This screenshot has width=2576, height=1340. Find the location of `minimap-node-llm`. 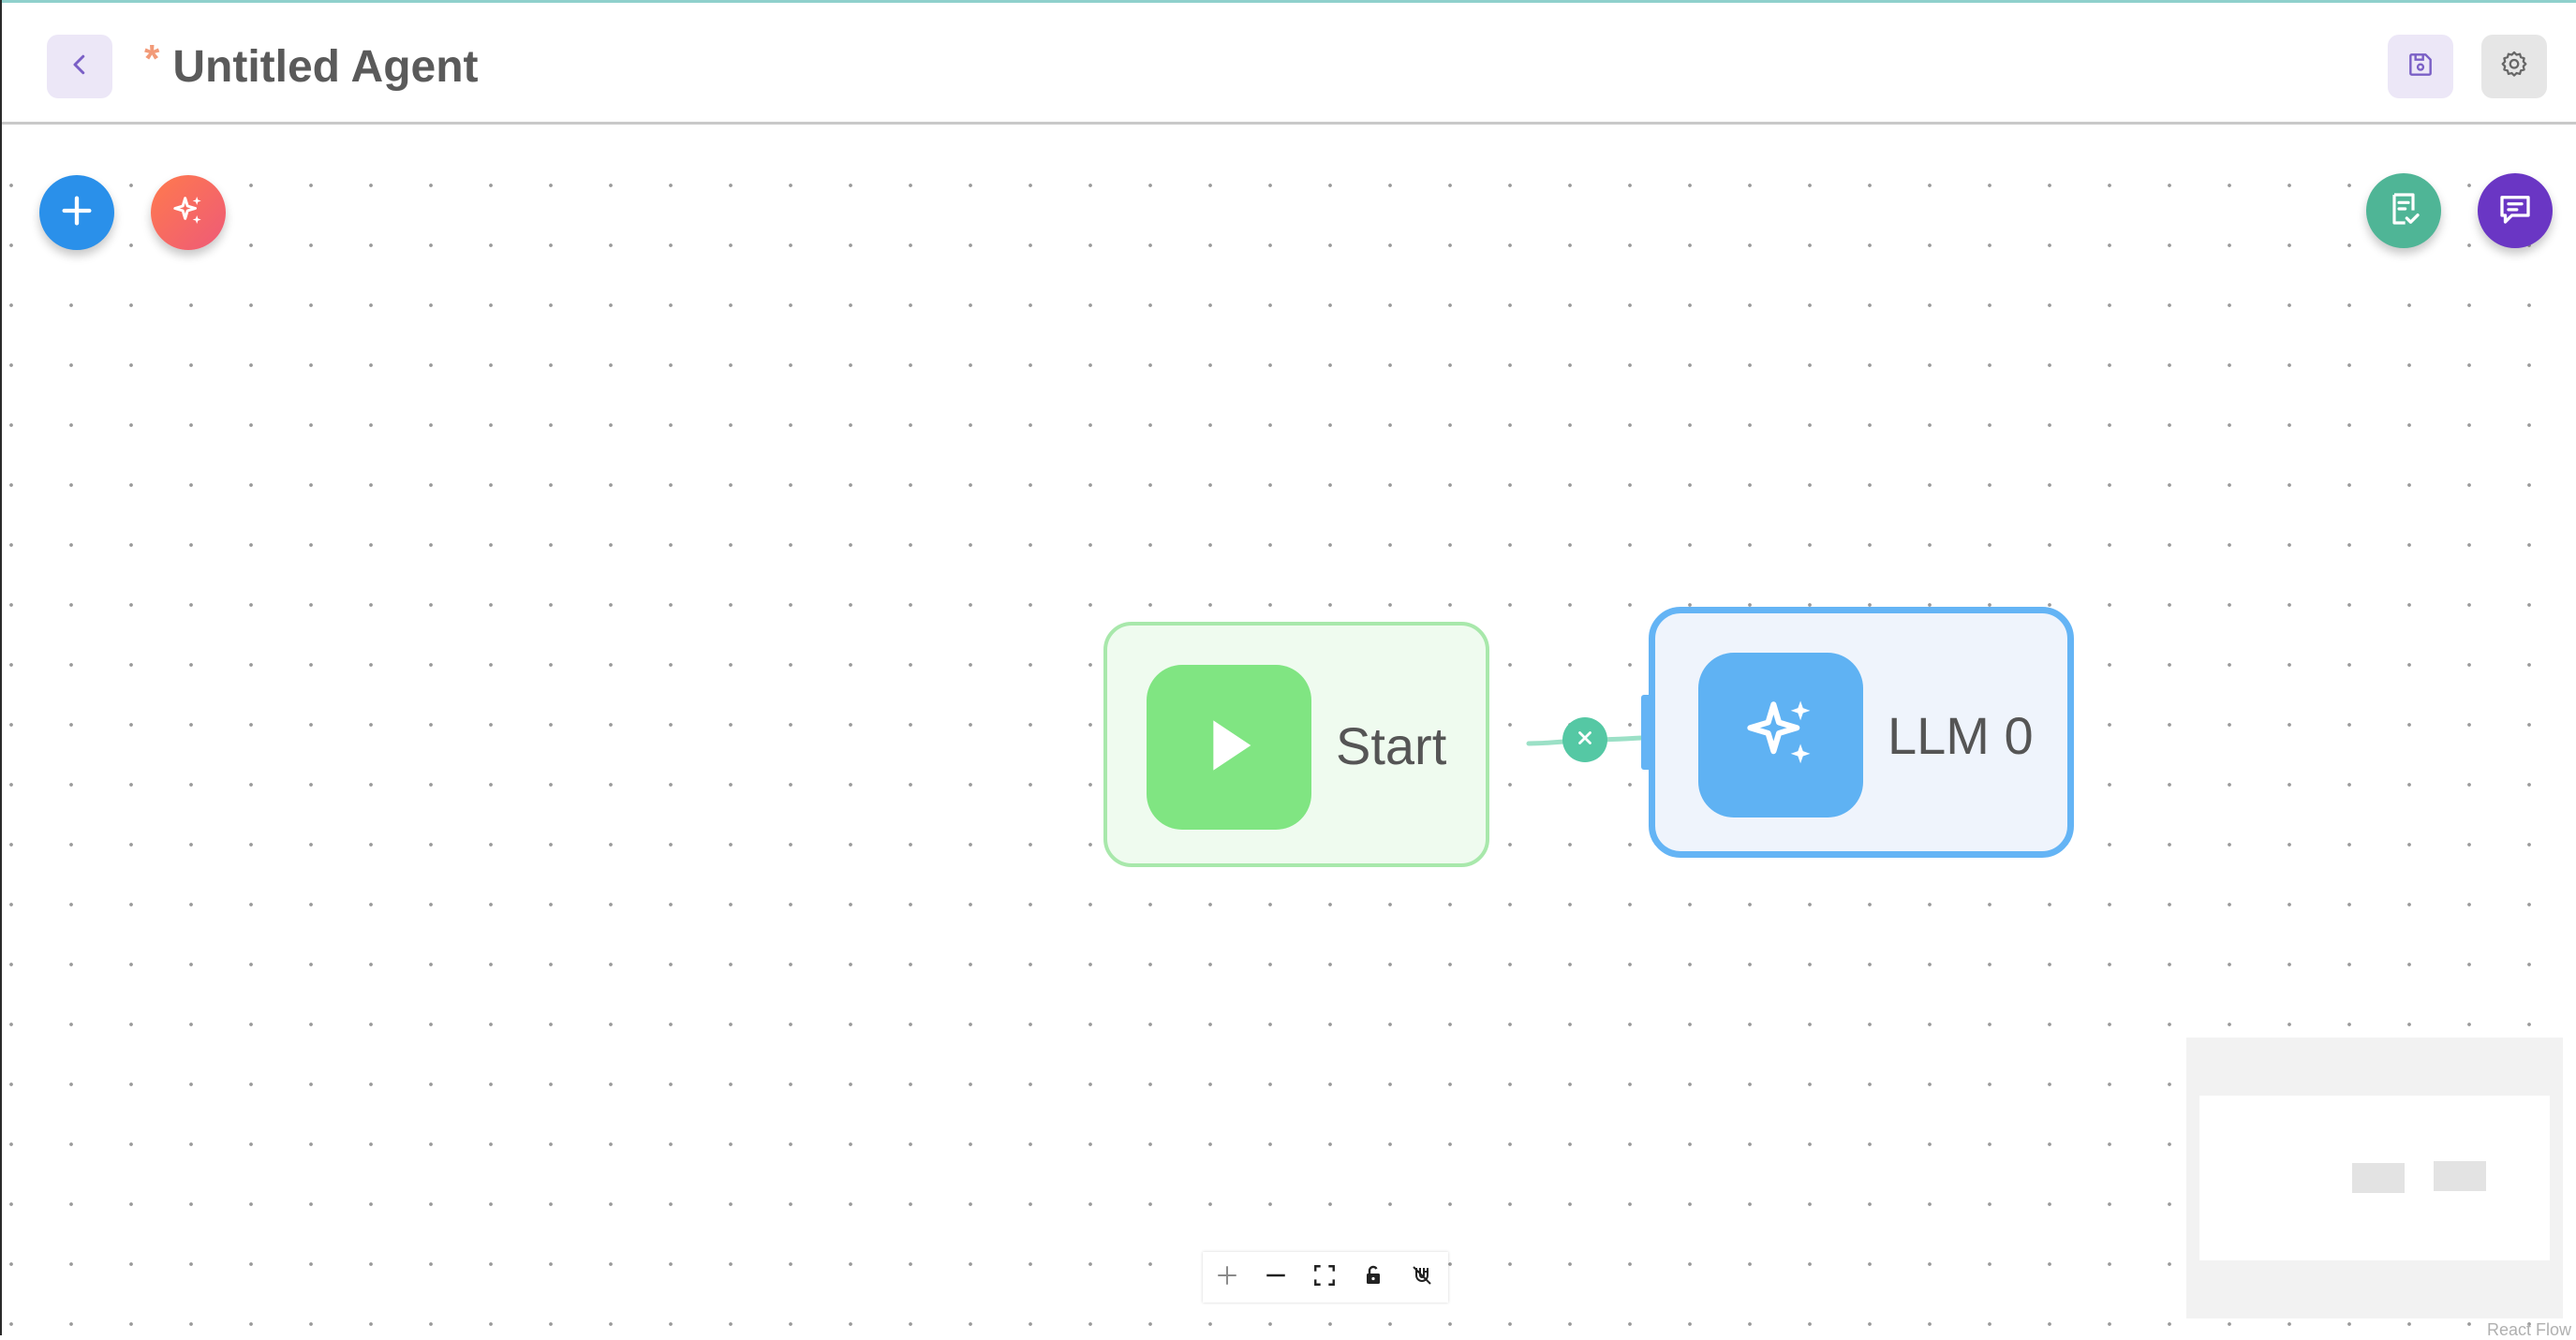

minimap-node-llm is located at coordinates (2460, 1176).